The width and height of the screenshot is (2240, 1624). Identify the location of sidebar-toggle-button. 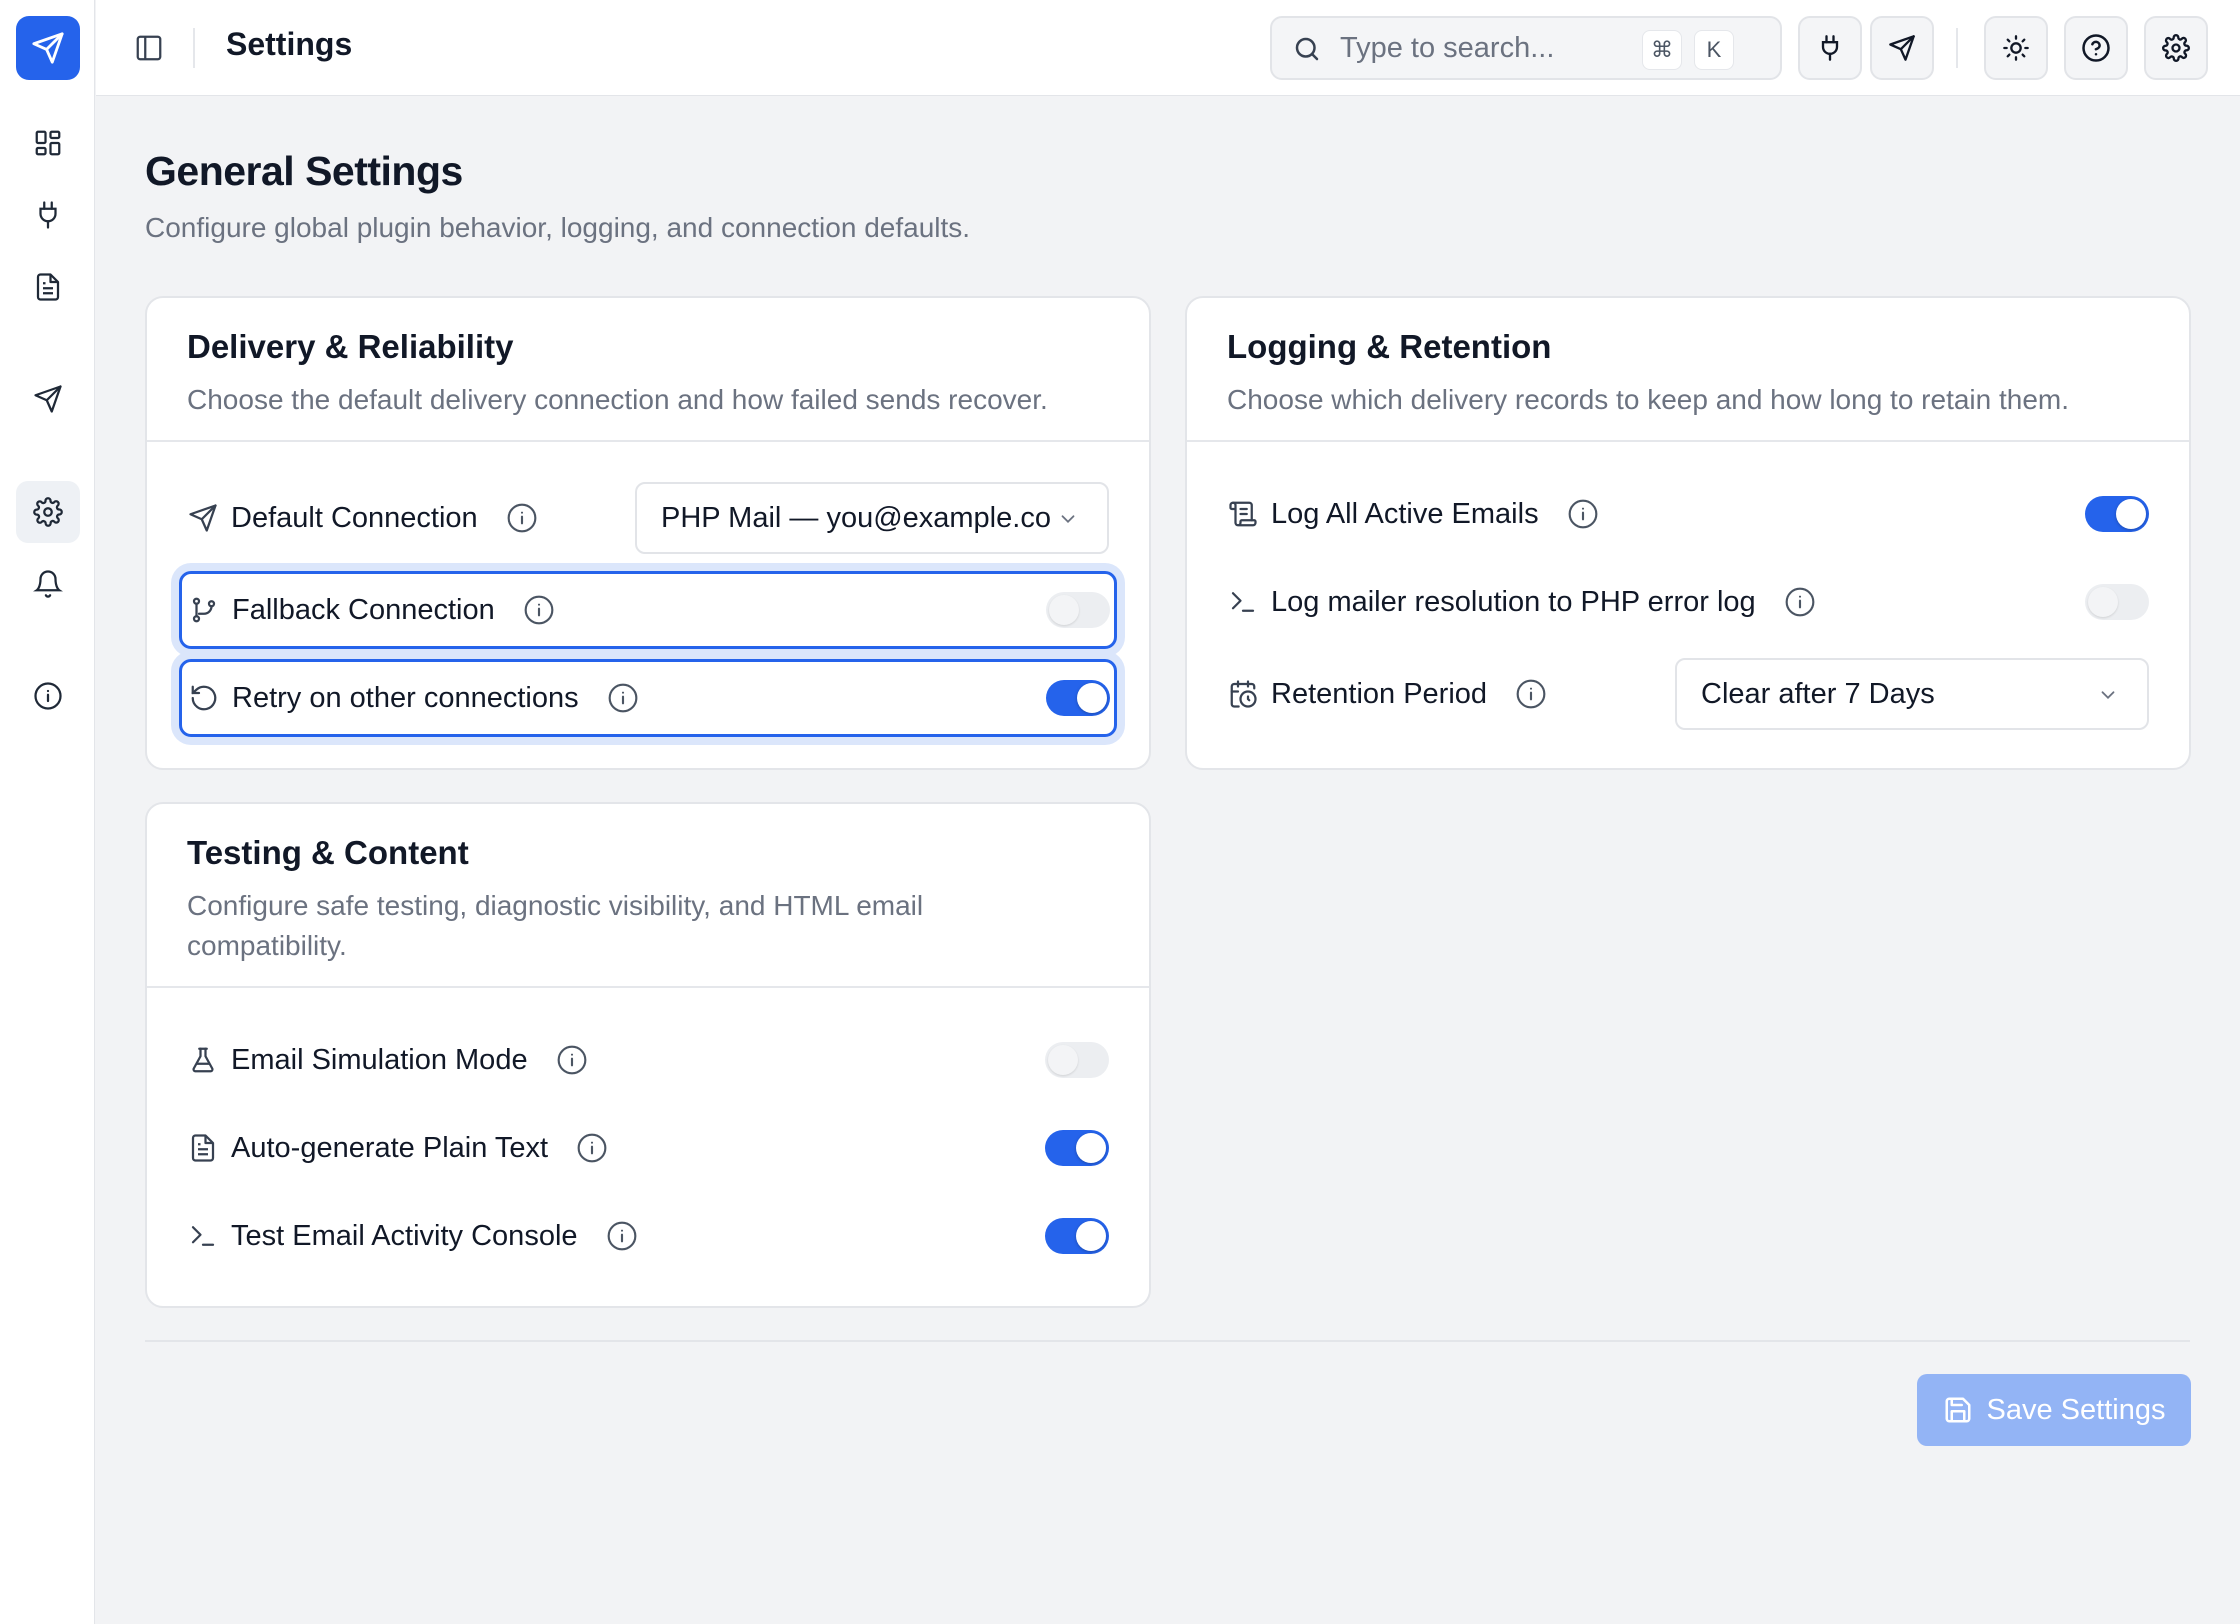
(149, 48).